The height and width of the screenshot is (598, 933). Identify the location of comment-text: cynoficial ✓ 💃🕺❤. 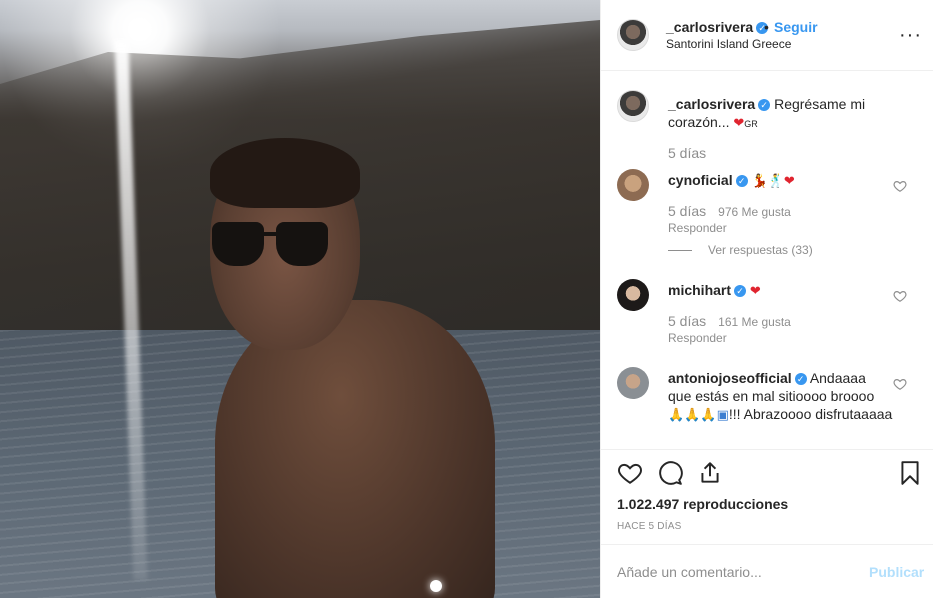
(780, 181).